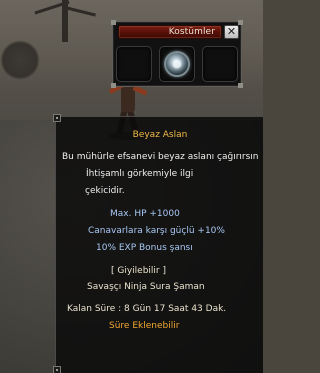 This screenshot has height=373, width=320. Describe the element at coordinates (144, 248) in the screenshot. I see `item-bonus: 10% EXP Bonus şansı` at that location.